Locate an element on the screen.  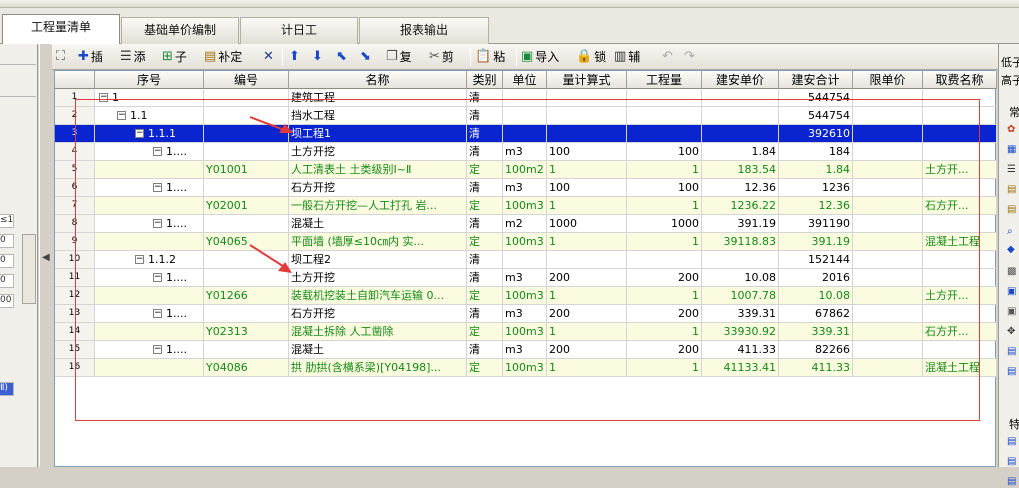
cell-total: 2016 is located at coordinates (816, 278).